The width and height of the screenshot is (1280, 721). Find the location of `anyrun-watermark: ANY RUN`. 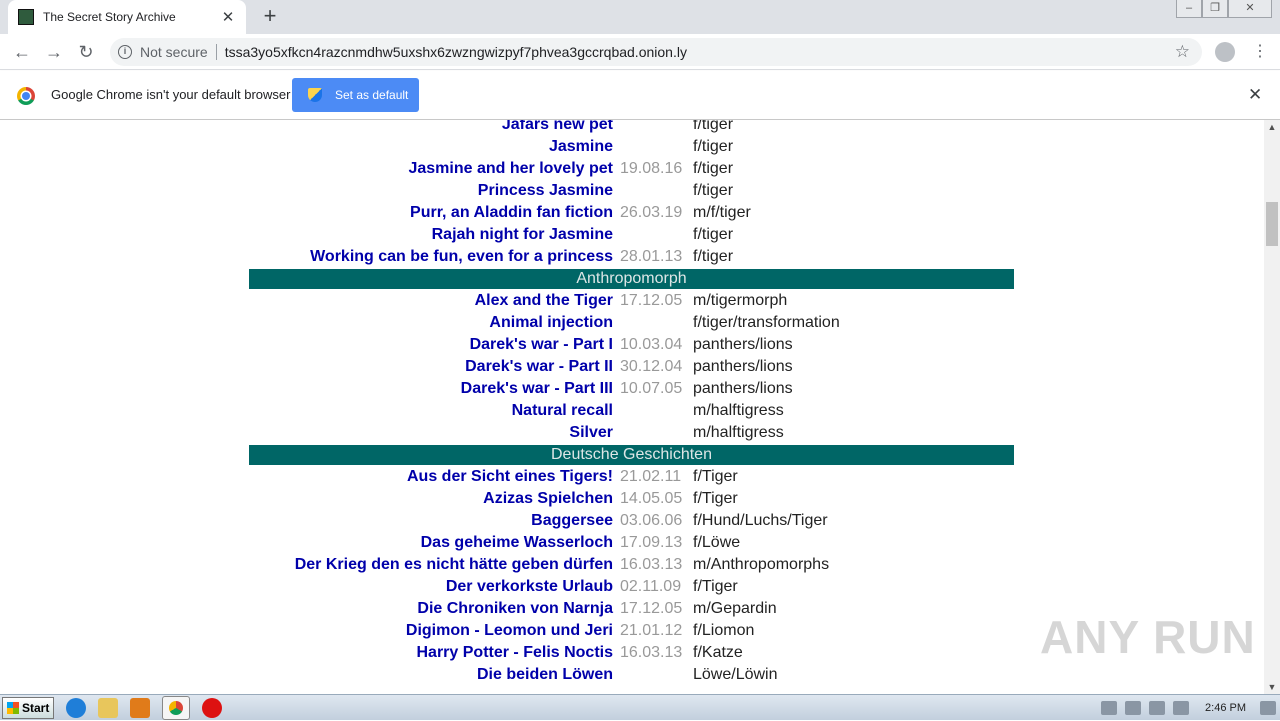

anyrun-watermark: ANY RUN is located at coordinates (1148, 637).